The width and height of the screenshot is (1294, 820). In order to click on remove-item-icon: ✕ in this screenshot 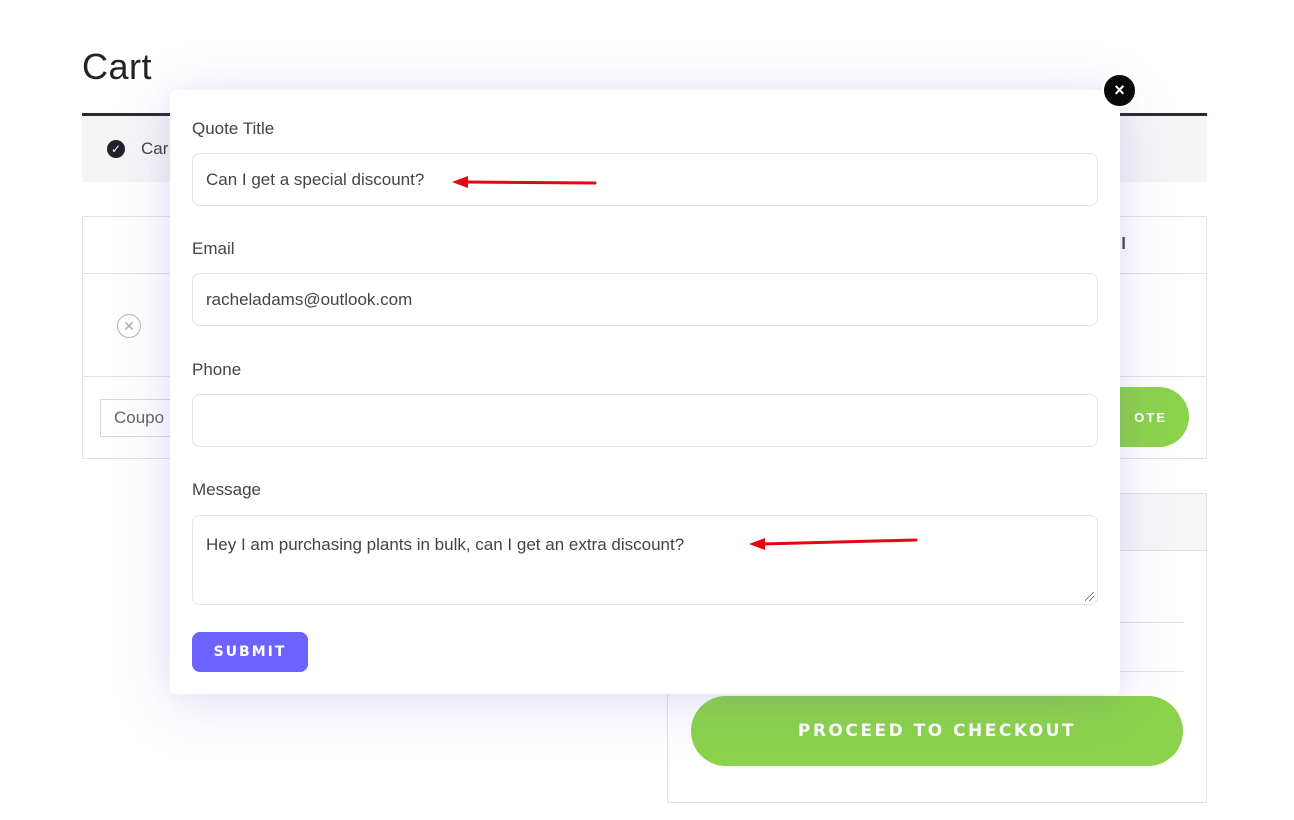, I will do `click(129, 326)`.